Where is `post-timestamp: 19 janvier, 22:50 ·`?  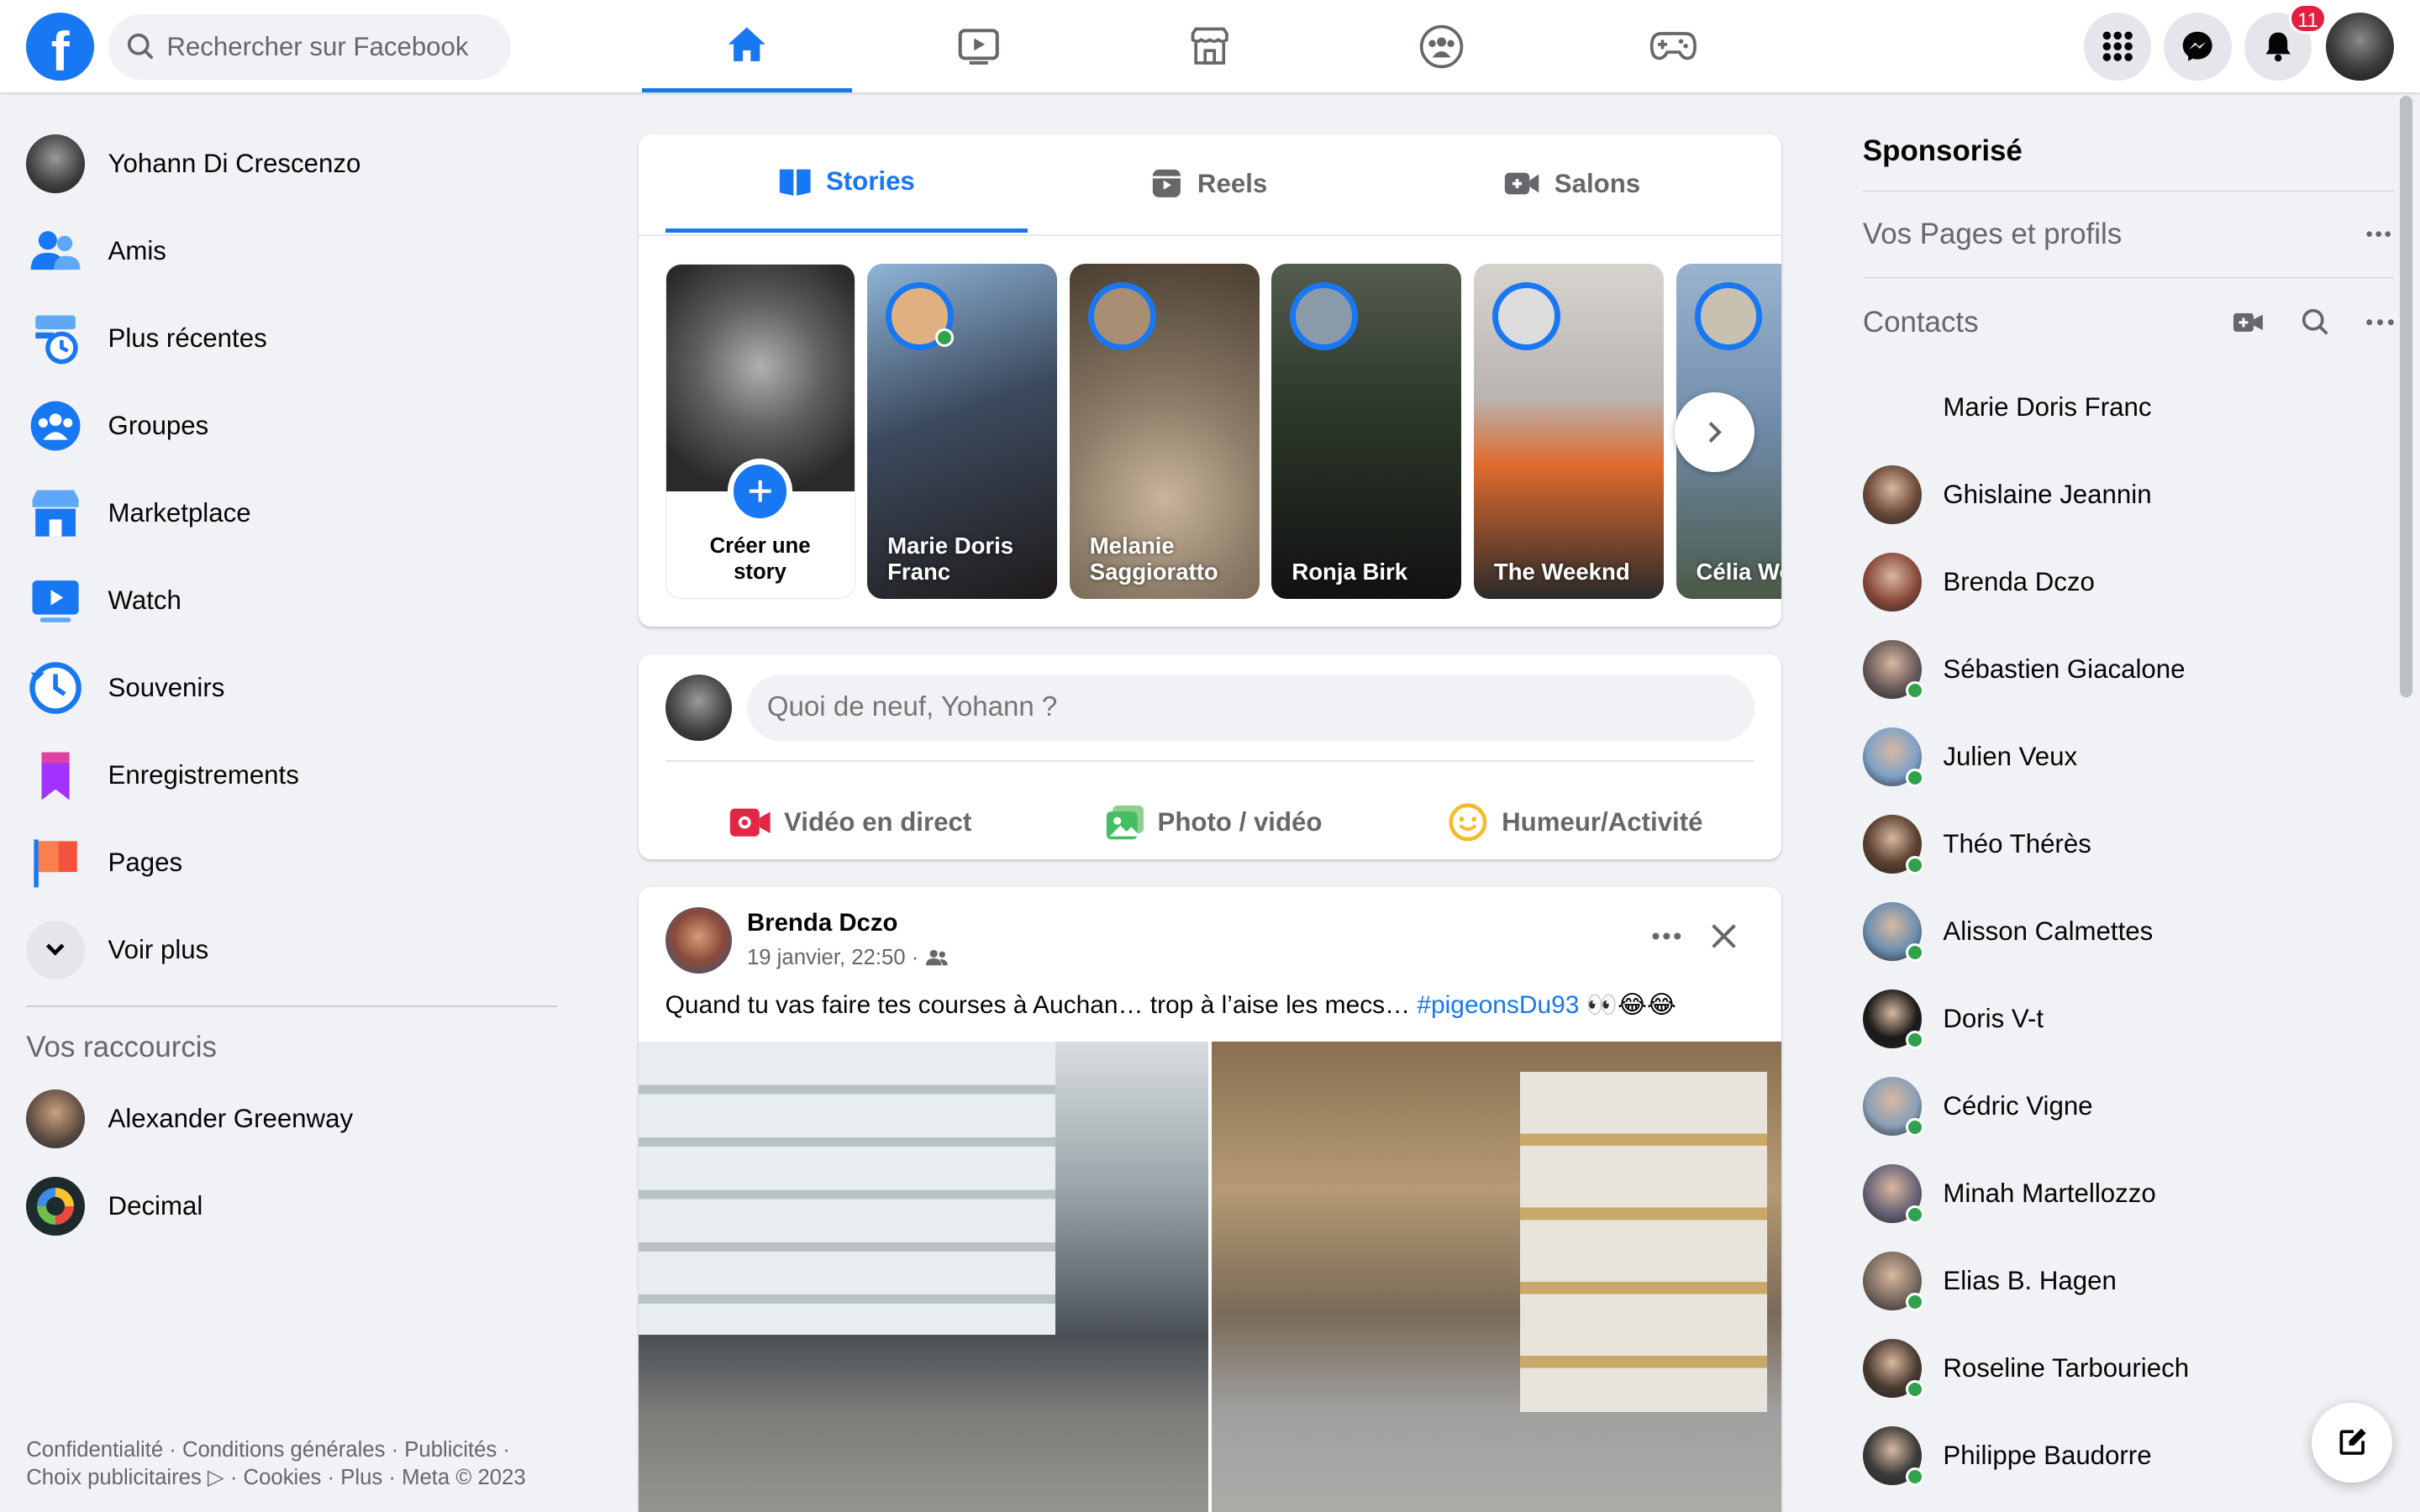
post-timestamp: 19 janvier, 22:50 · is located at coordinates (832, 958).